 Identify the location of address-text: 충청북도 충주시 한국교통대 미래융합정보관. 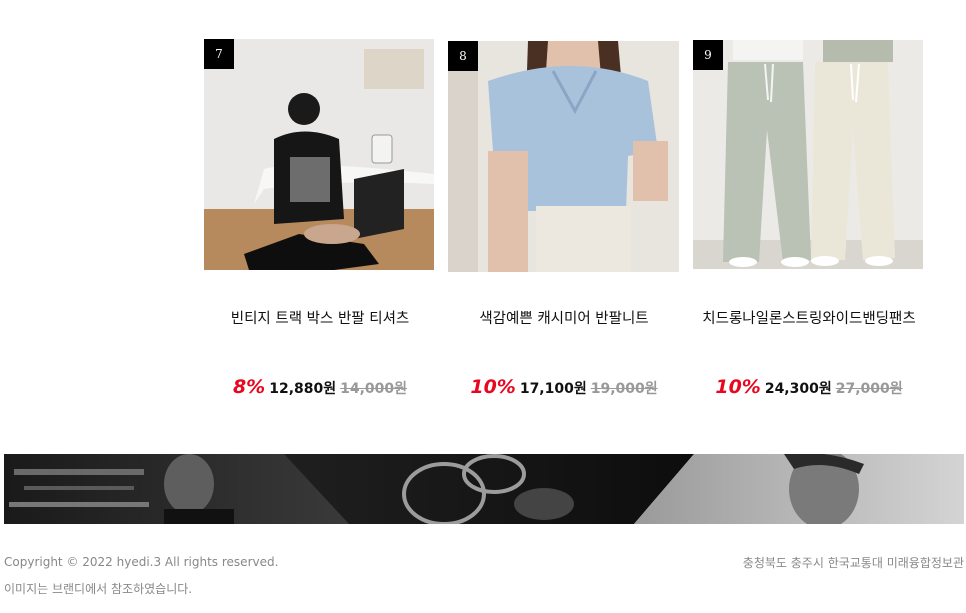
(853, 563).